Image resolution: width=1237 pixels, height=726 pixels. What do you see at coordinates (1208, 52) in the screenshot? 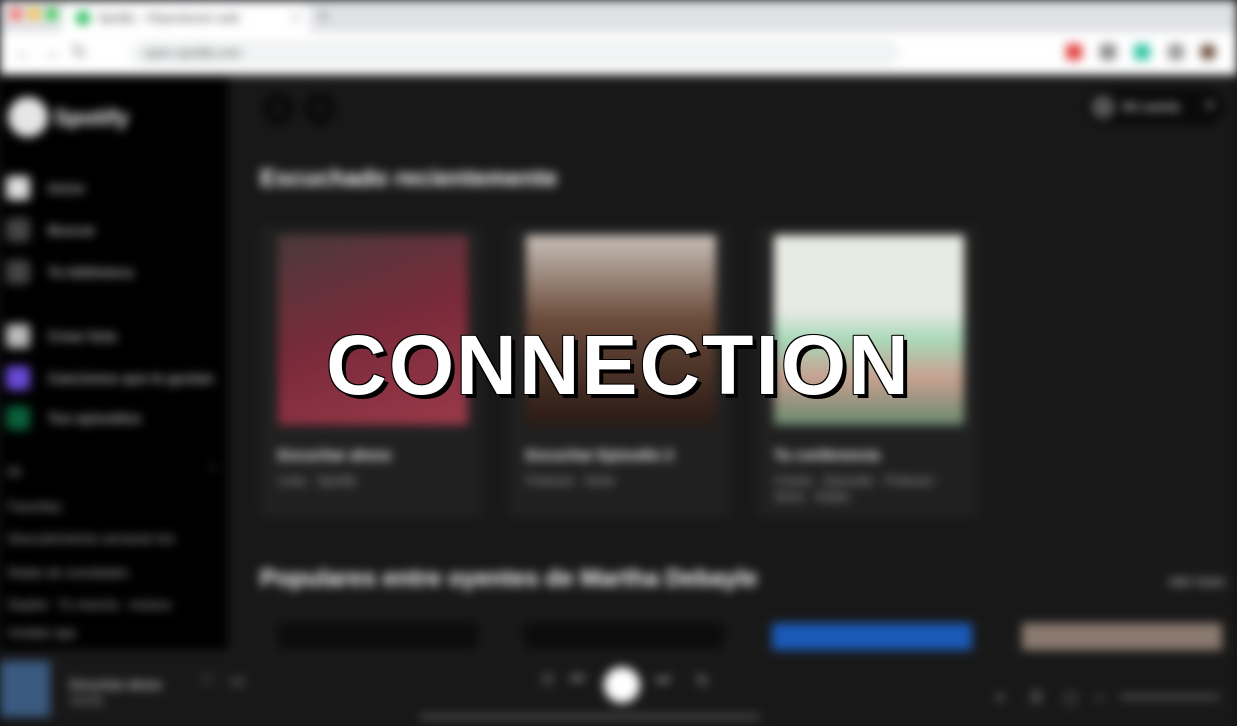
I see `profile-avatar-icon` at bounding box center [1208, 52].